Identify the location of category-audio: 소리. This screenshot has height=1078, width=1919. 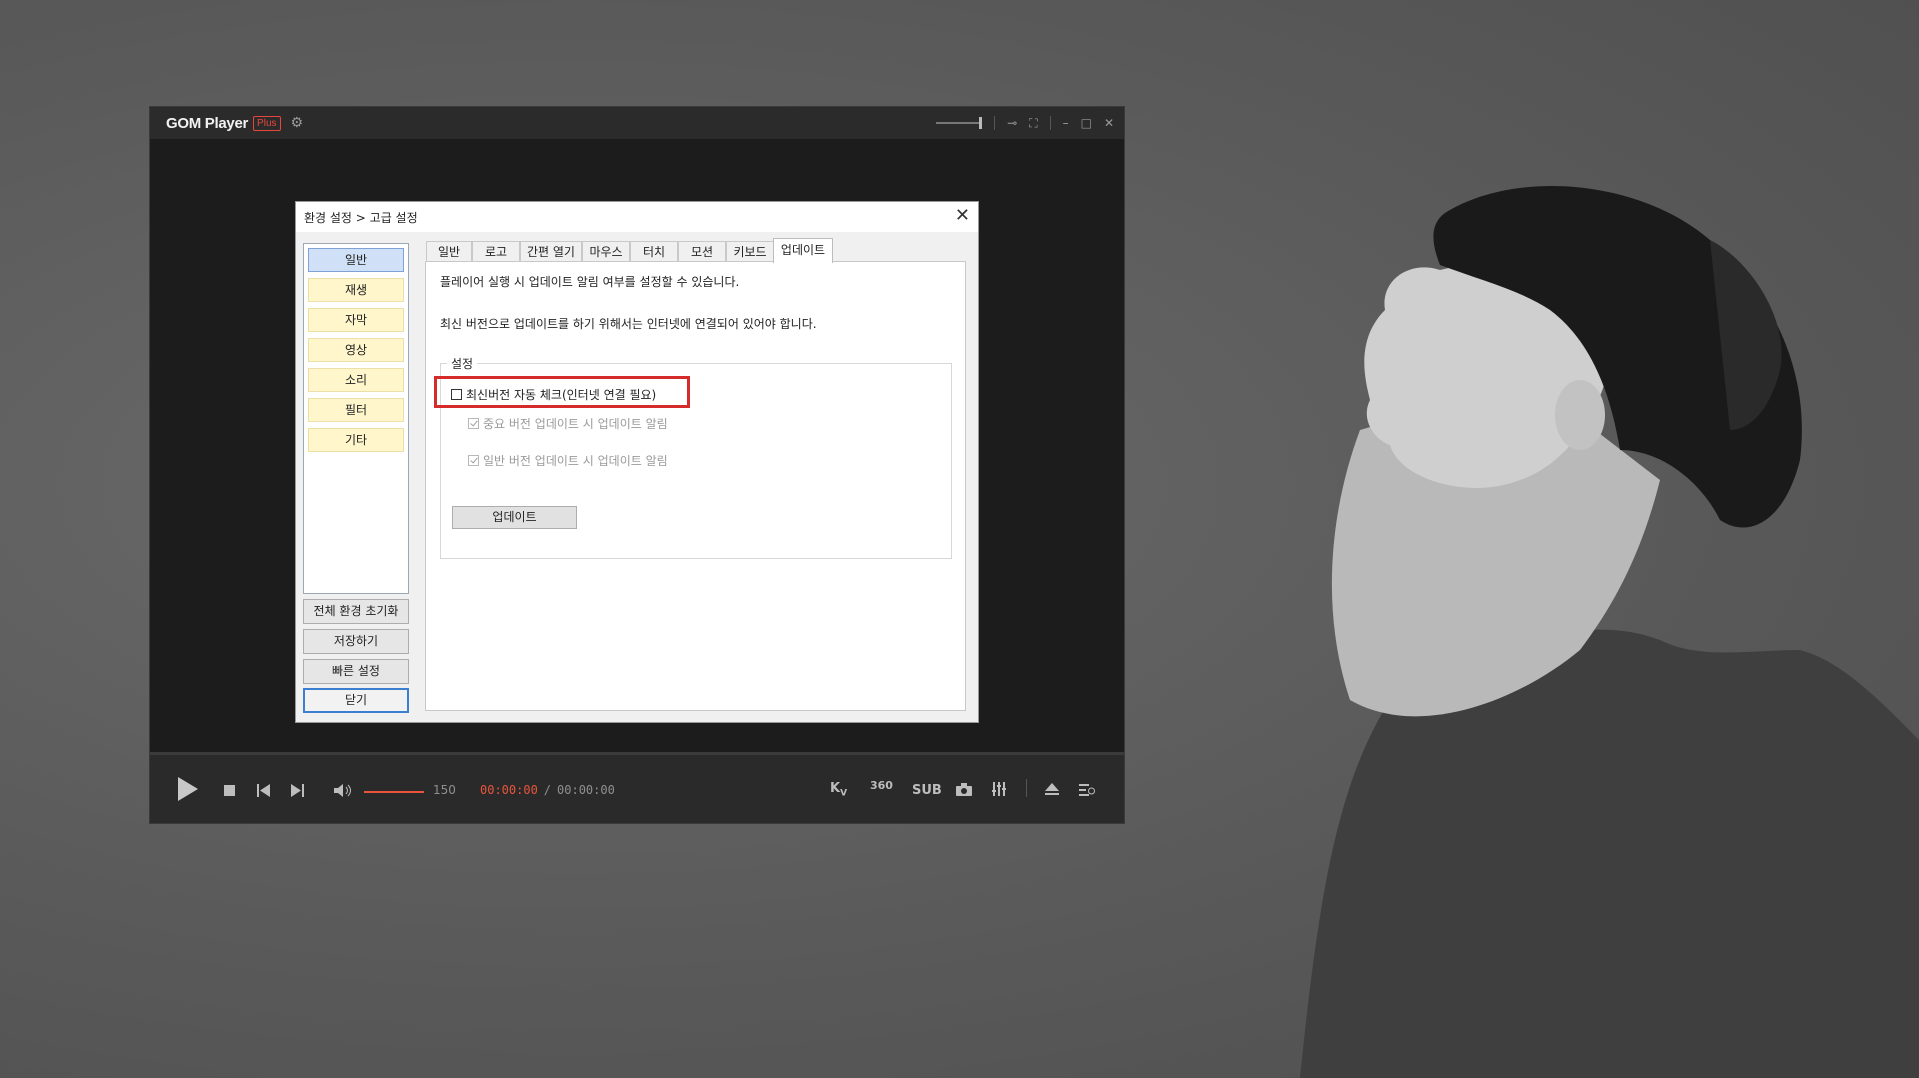
(356, 380).